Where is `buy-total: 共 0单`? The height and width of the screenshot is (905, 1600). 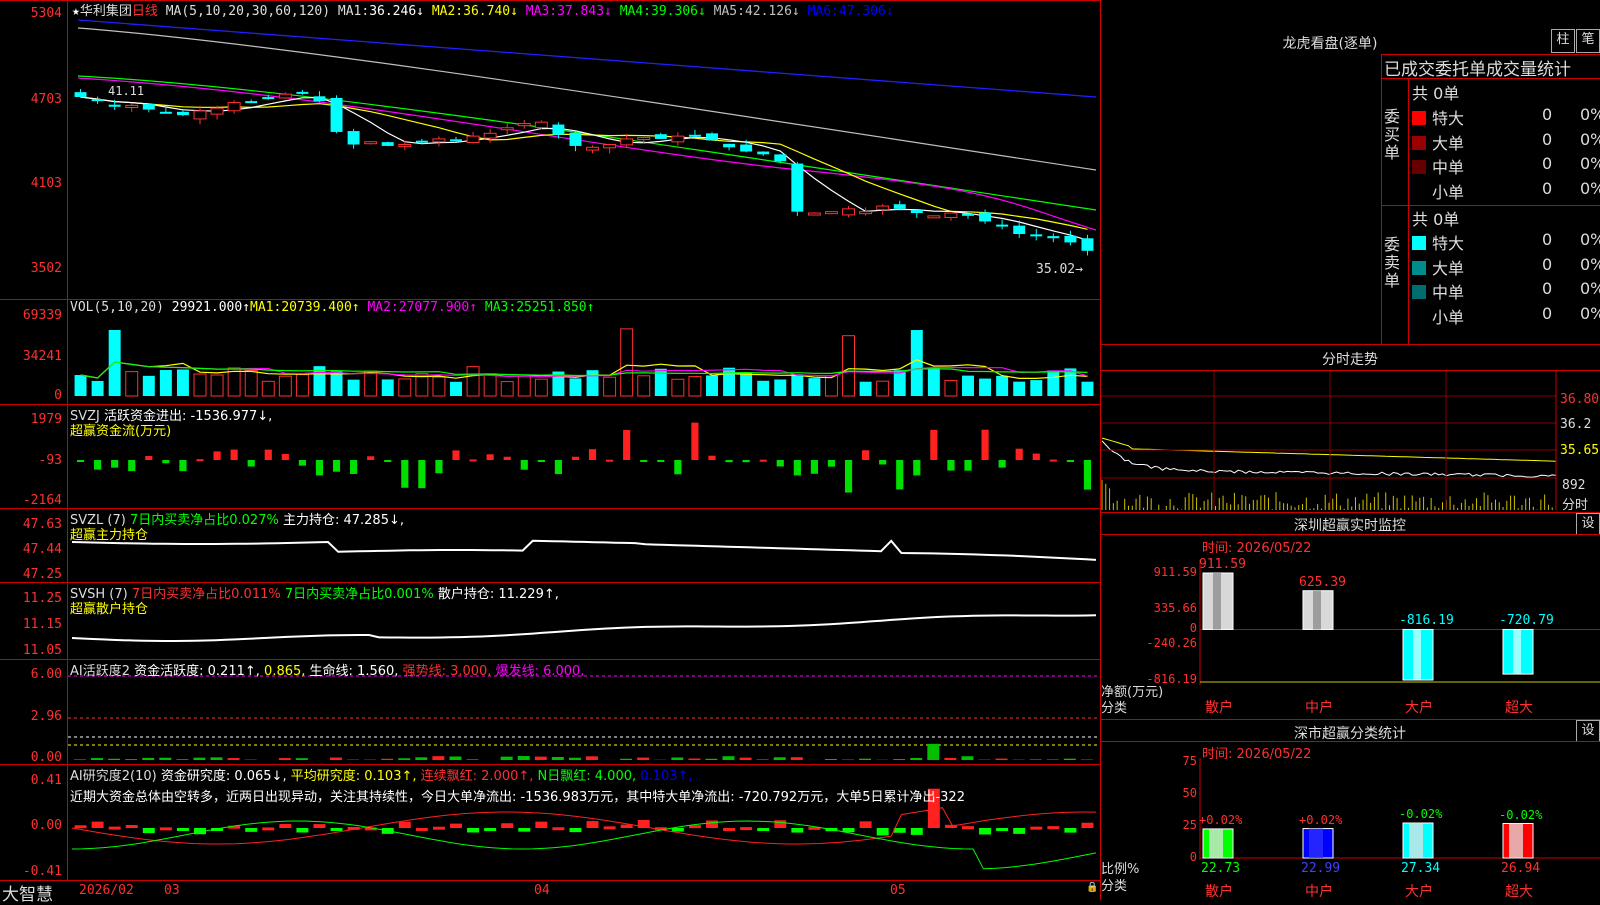
buy-total: 共 0单 is located at coordinates (1435, 92).